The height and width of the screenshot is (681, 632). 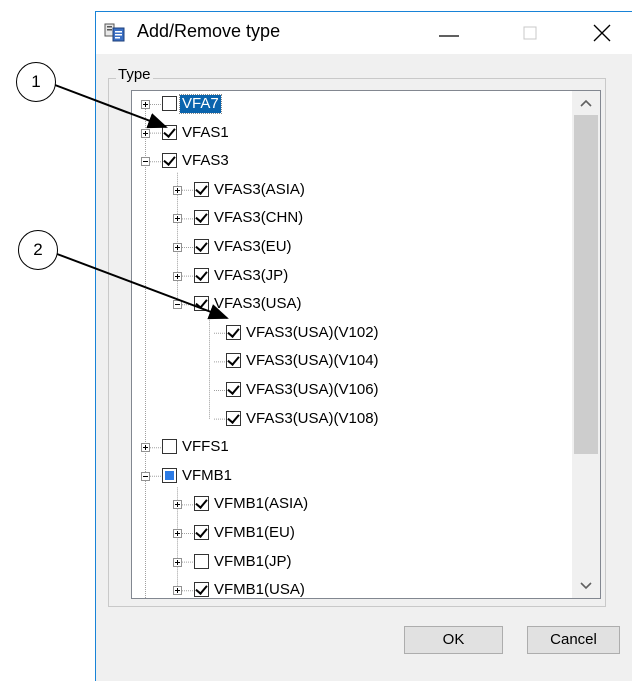 I want to click on scroll-down-button, so click(x=586, y=586).